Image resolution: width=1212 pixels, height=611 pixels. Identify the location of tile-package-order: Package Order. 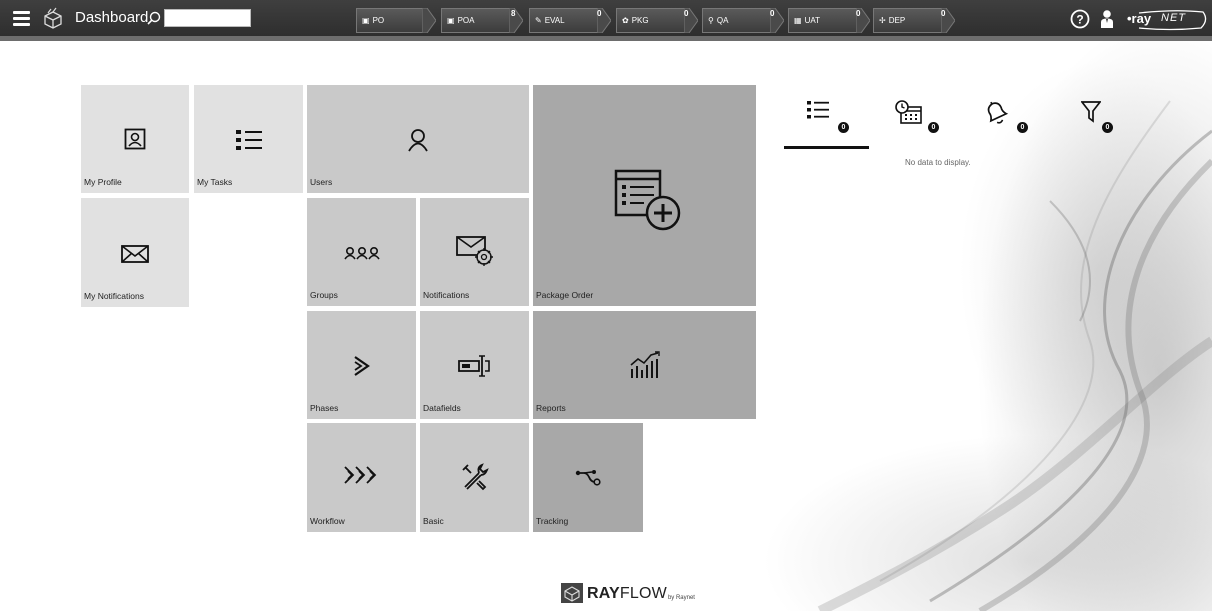
(644, 195).